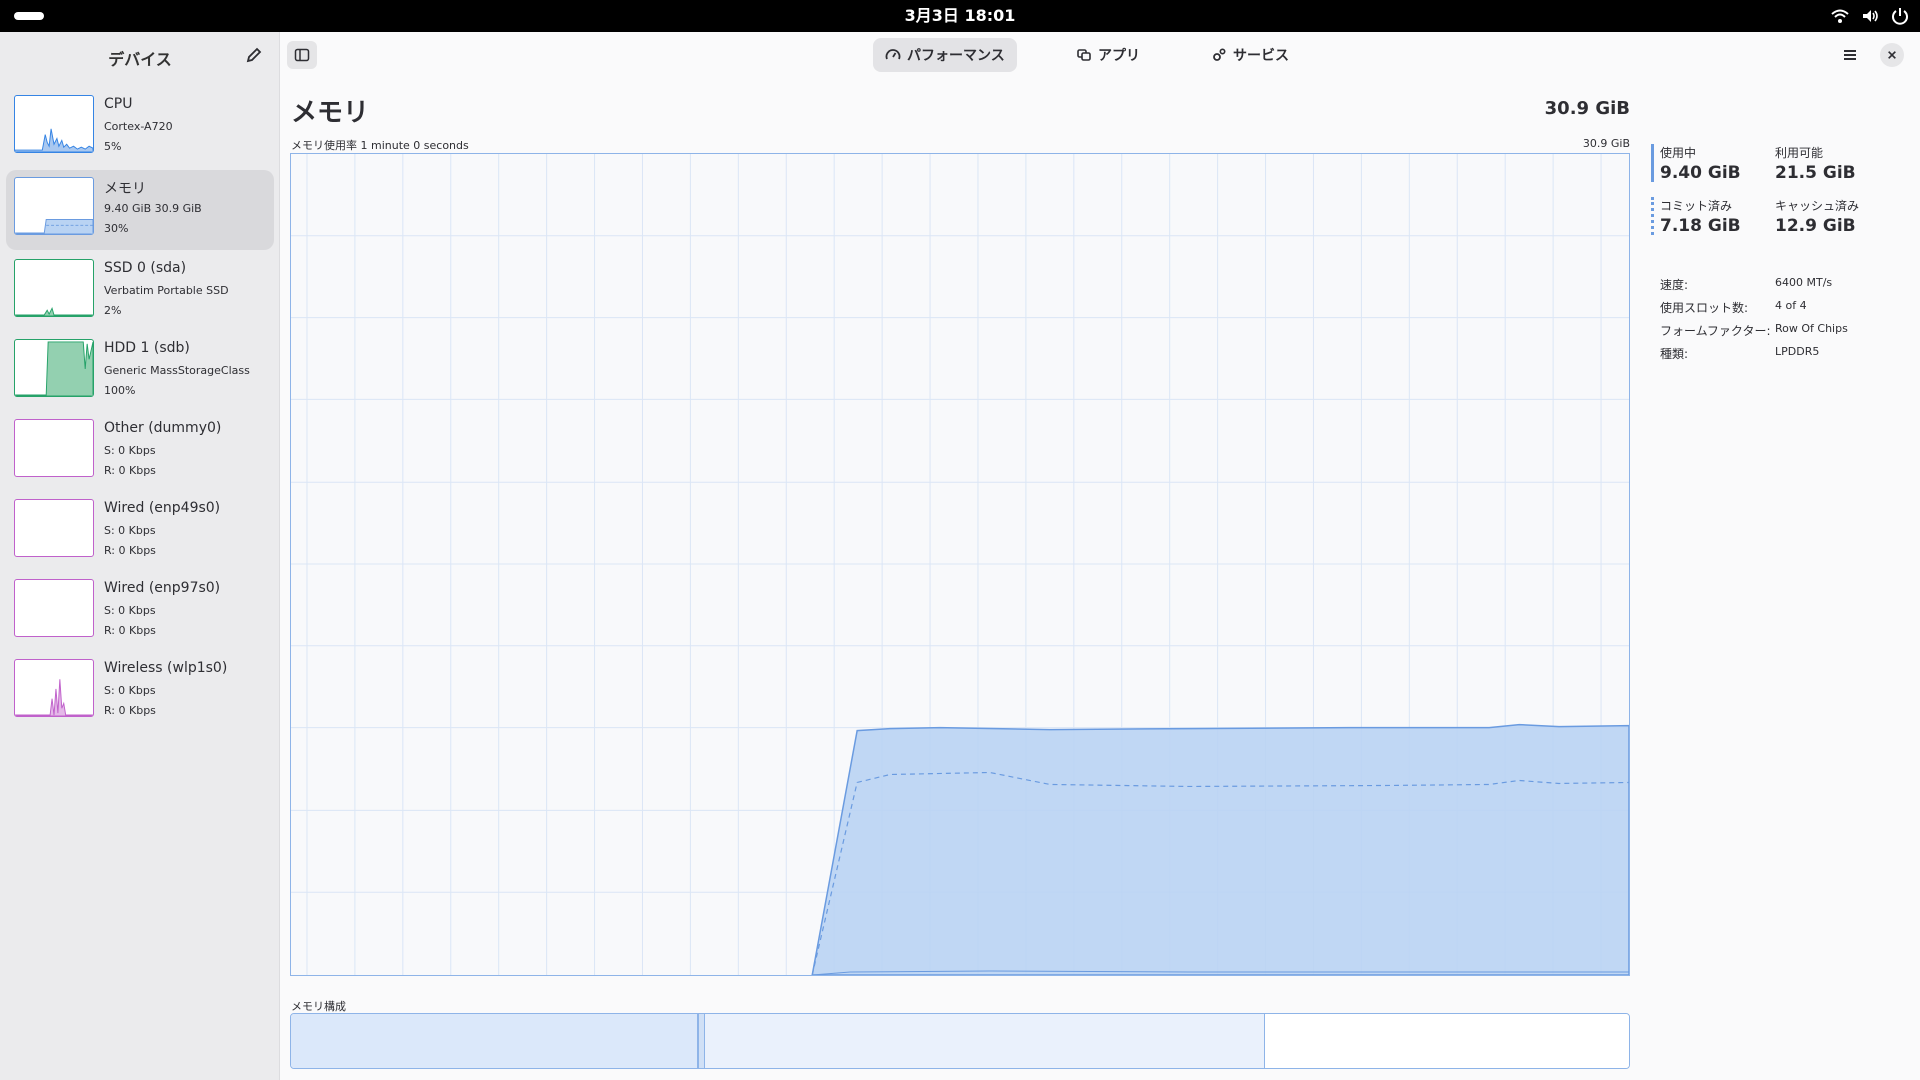 The height and width of the screenshot is (1080, 1920). What do you see at coordinates (1652, 163) in the screenshot?
I see `used-legend-bar` at bounding box center [1652, 163].